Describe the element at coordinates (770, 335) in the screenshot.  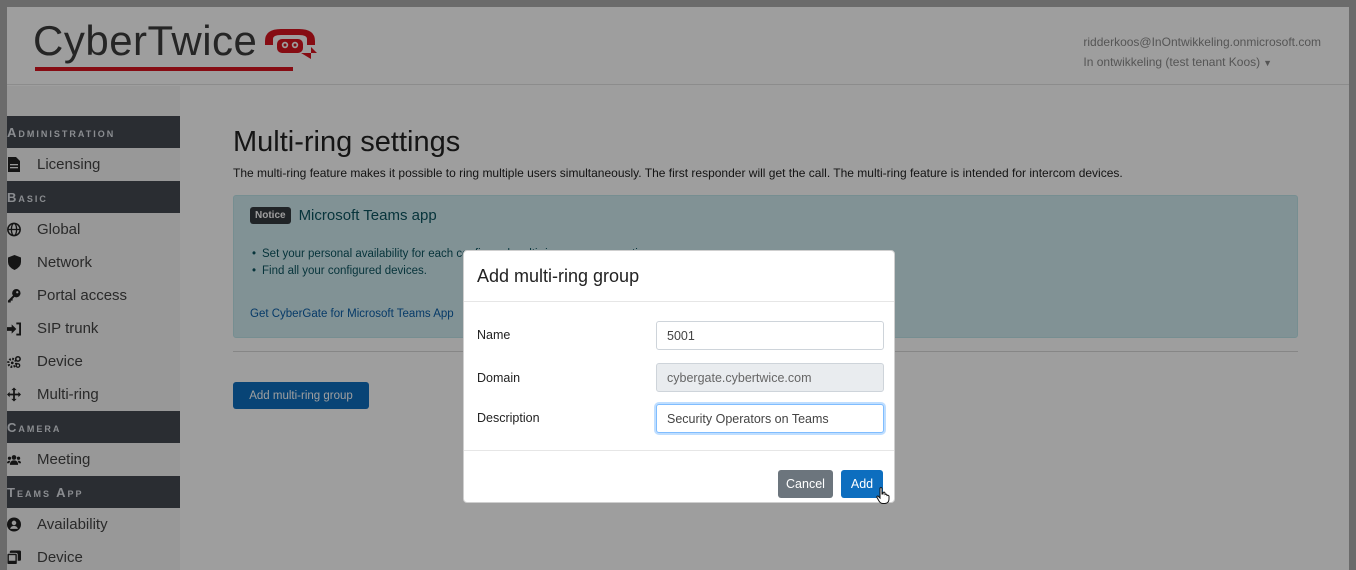
I see `name-field: 5001` at that location.